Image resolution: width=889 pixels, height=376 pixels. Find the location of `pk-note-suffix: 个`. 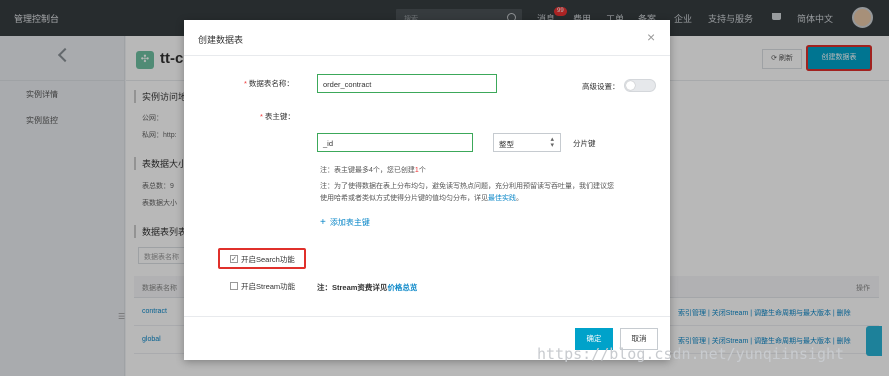

pk-note-suffix: 个 is located at coordinates (422, 170).